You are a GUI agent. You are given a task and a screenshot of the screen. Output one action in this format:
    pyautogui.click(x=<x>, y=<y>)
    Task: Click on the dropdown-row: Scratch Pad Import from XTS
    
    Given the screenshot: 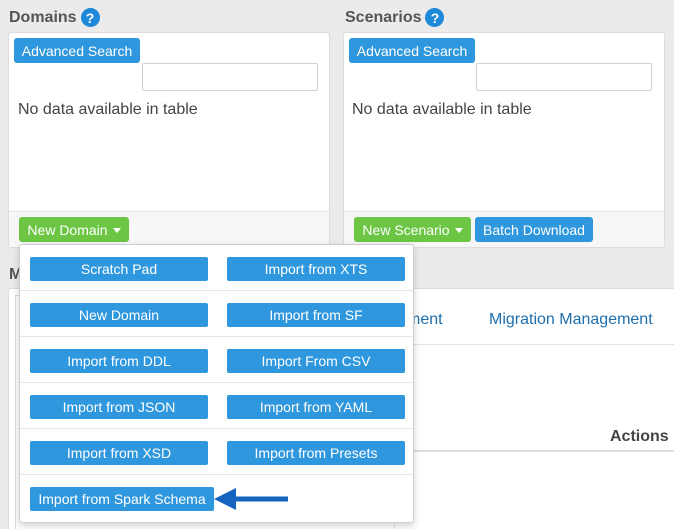 What is the action you would take?
    pyautogui.click(x=216, y=268)
    